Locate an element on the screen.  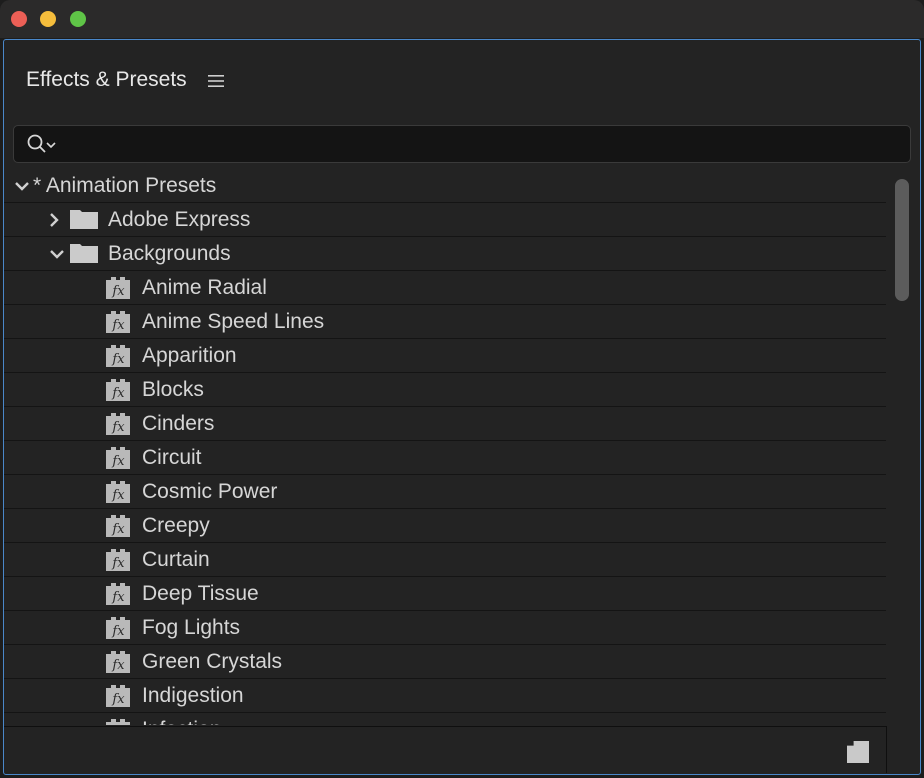
search-field is located at coordinates (462, 144).